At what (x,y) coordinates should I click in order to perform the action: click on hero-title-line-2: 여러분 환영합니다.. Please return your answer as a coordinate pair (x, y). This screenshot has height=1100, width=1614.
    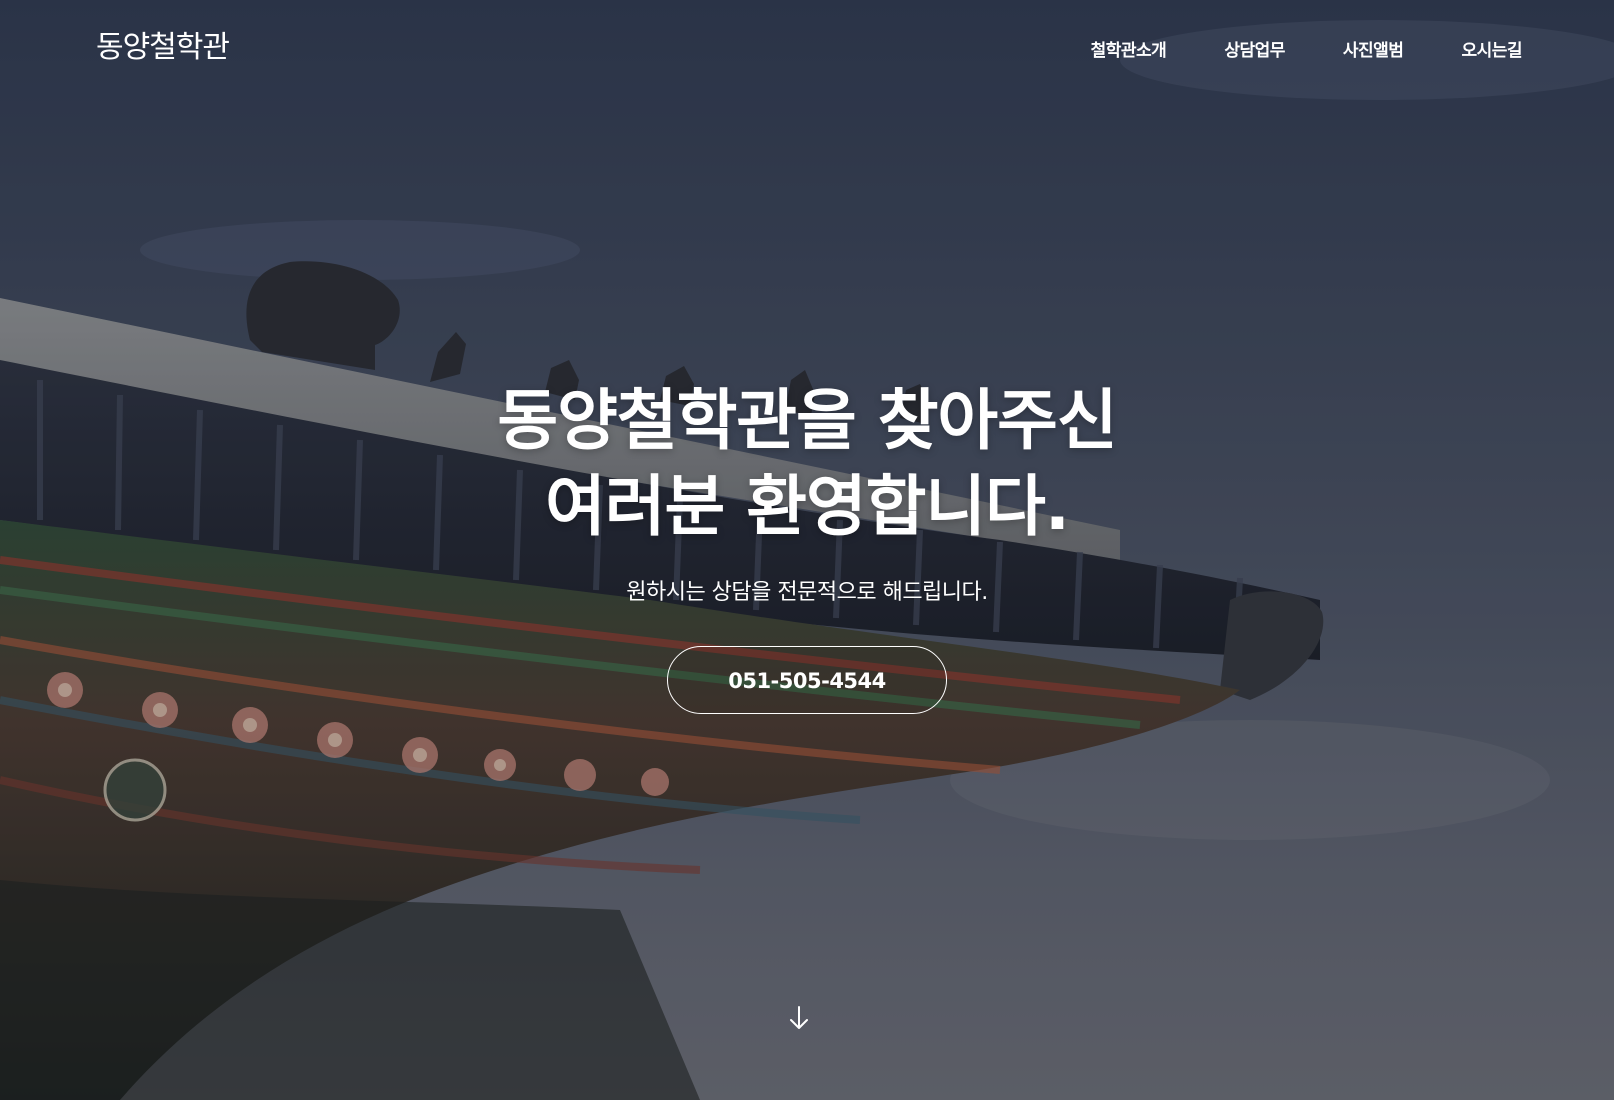
    Looking at the image, I should click on (807, 506).